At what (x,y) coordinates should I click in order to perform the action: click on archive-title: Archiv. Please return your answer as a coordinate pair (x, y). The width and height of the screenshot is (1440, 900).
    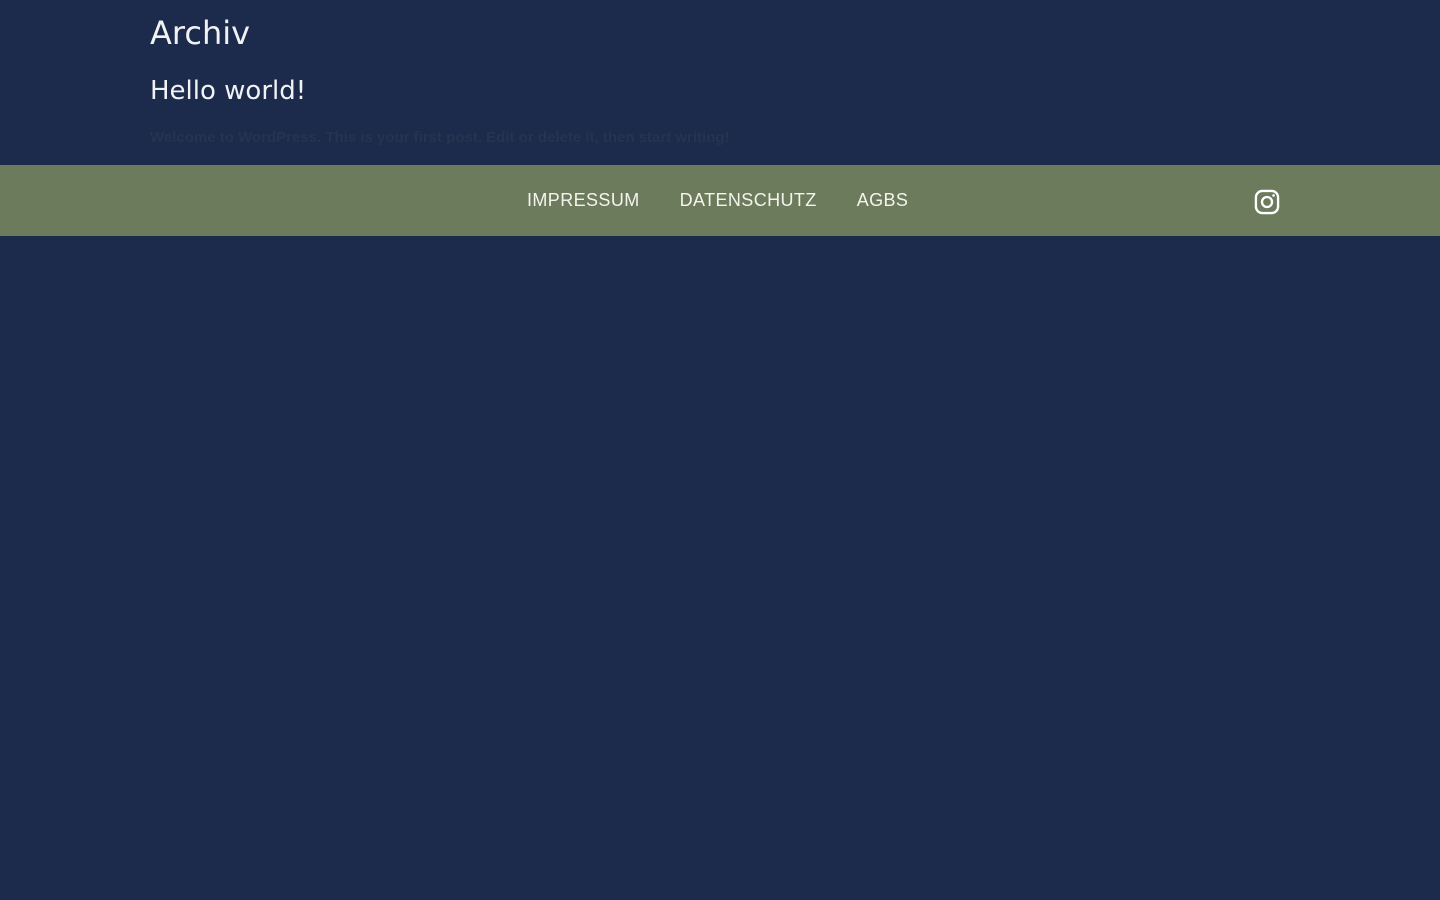
    Looking at the image, I should click on (200, 33).